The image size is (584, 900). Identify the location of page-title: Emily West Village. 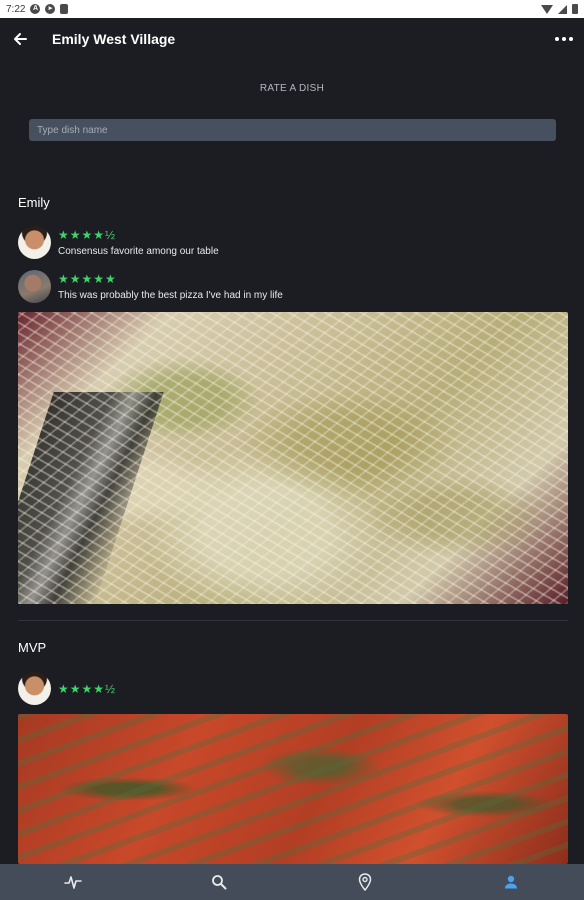
(114, 39).